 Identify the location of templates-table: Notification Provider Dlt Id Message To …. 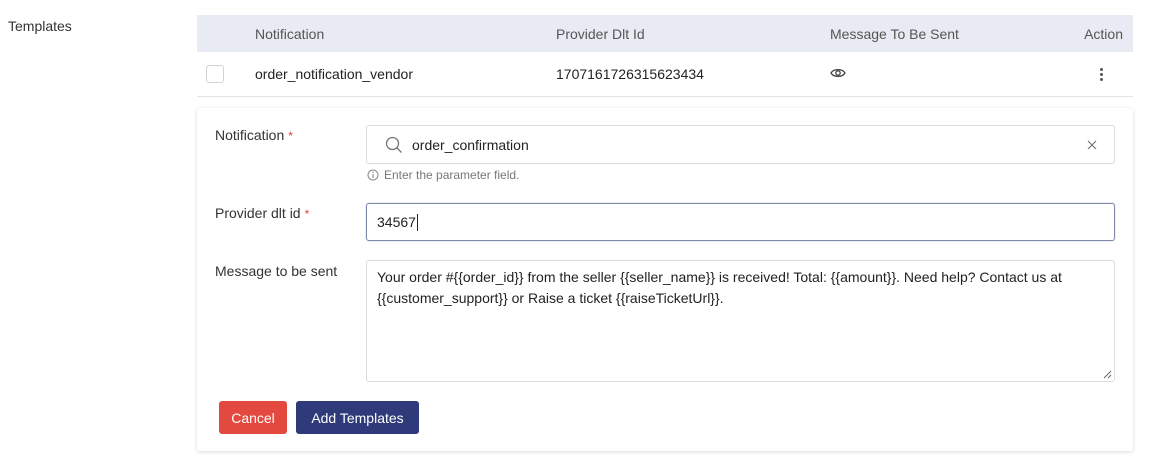
(665, 56).